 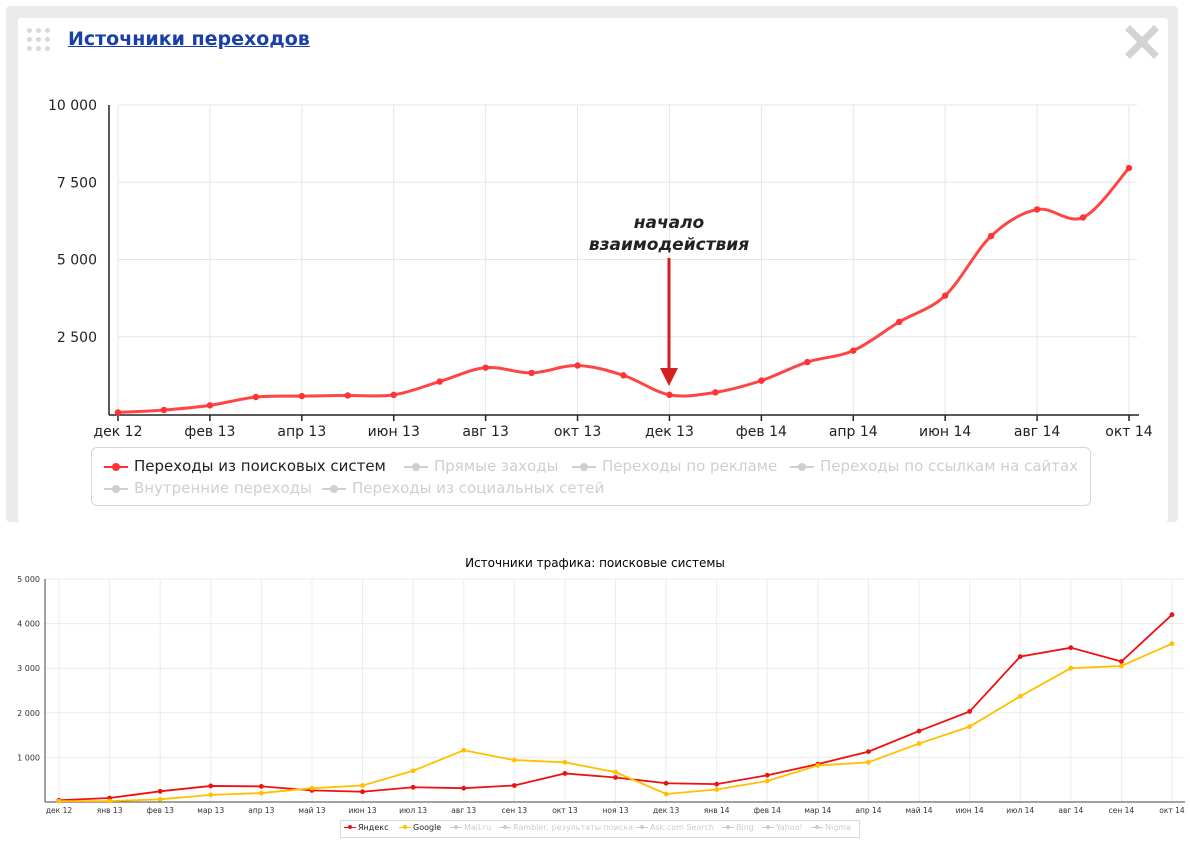 What do you see at coordinates (463, 488) in the screenshot?
I see `legend-item-social: Переходы из социальных сетей` at bounding box center [463, 488].